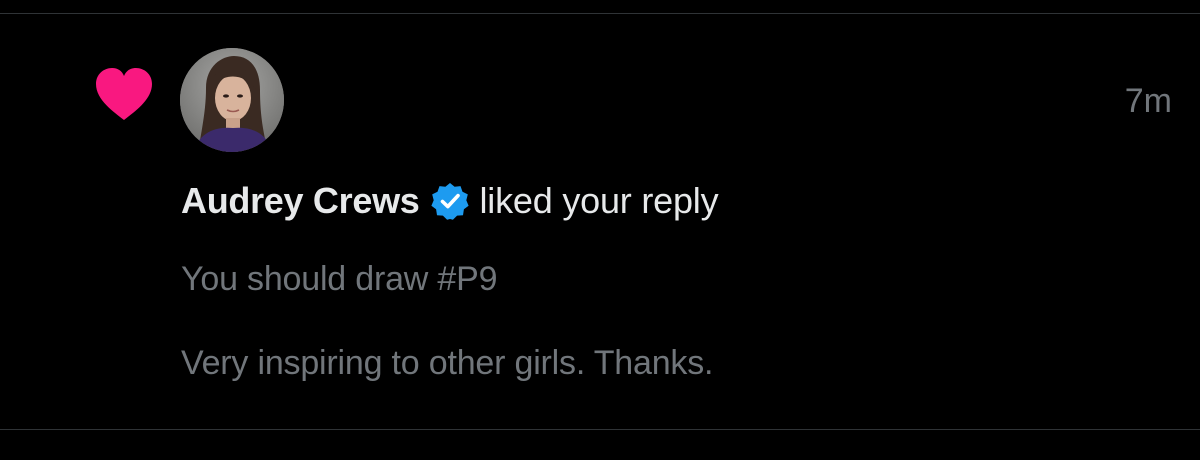  I want to click on notification-headline: Audrey Crews liked your reply, so click(450, 201).